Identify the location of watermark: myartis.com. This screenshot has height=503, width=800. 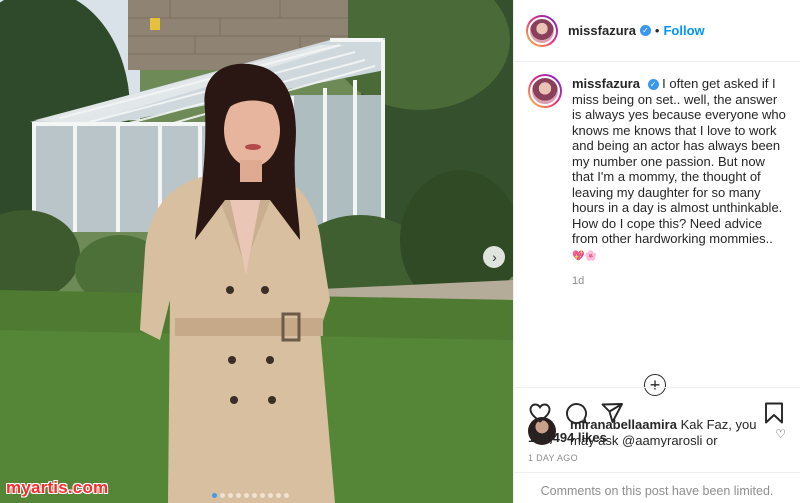
(57, 487).